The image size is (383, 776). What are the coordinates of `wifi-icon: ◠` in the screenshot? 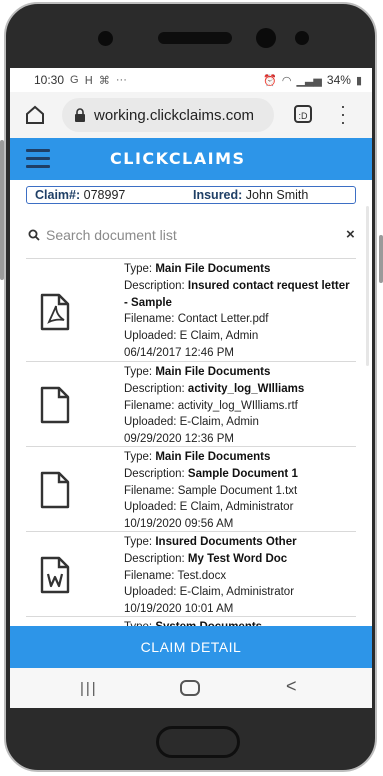 It's located at (286, 80).